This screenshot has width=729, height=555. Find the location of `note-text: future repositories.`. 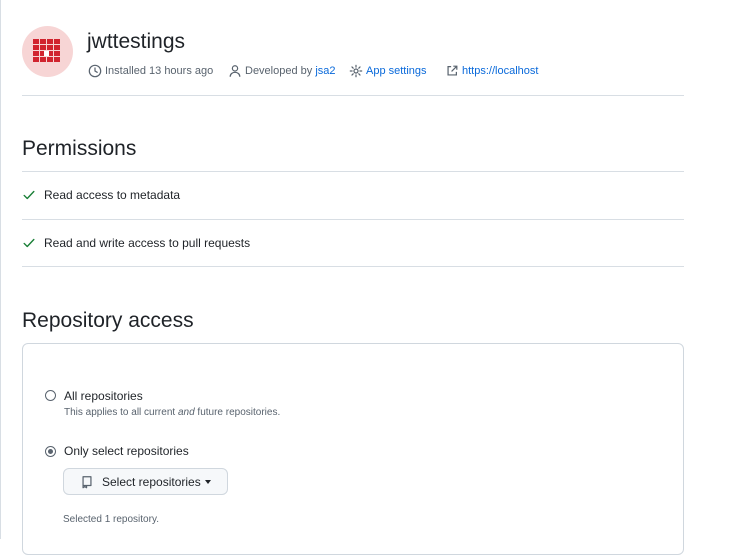

note-text: future repositories. is located at coordinates (237, 412).